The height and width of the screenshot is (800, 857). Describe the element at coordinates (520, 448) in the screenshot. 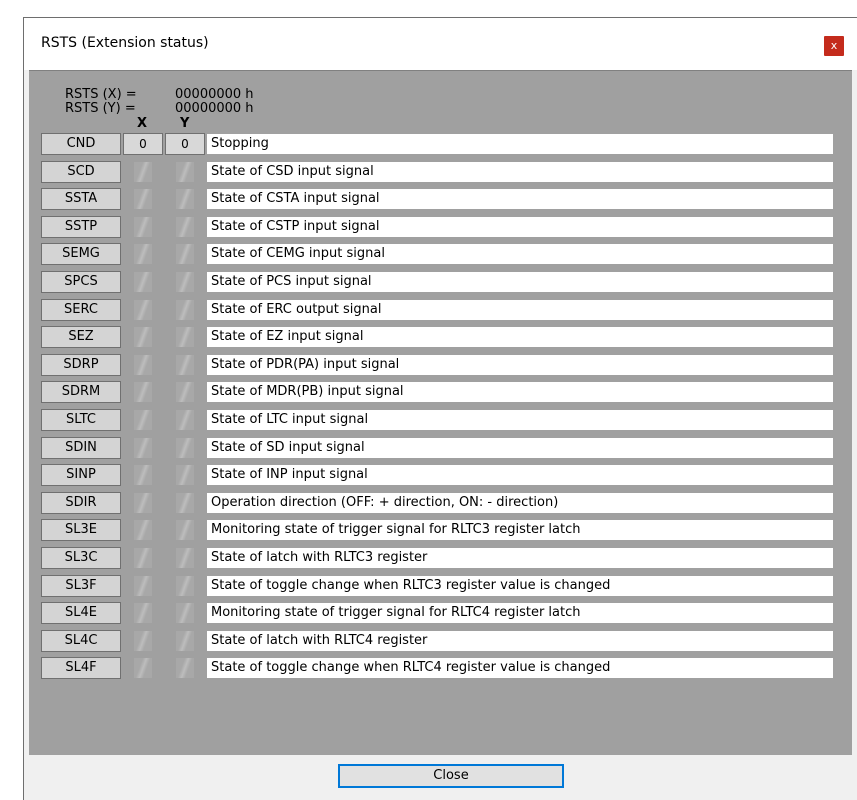

I see `bit-description: State of SD input signal` at that location.